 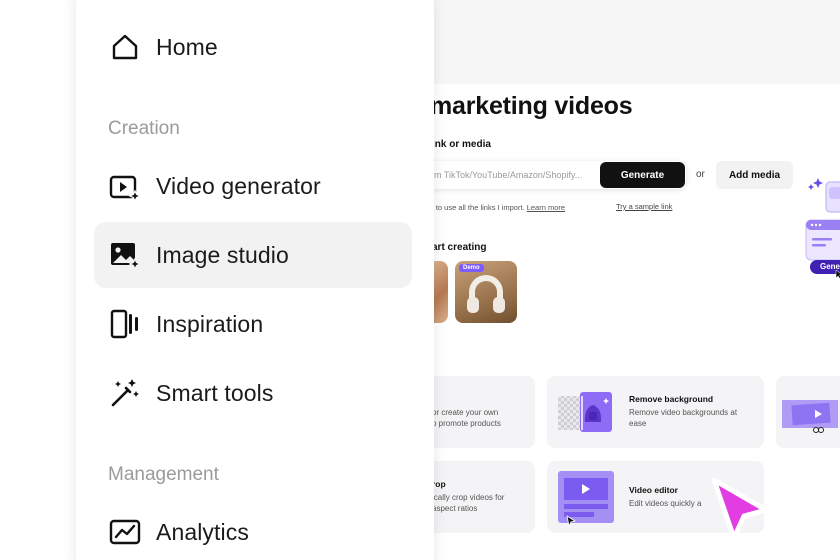 I want to click on menu-item-inspiration: Inspiration, so click(x=253, y=324).